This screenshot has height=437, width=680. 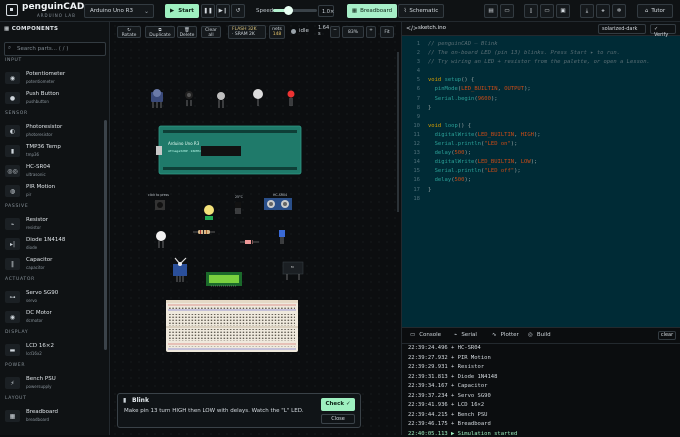 I want to click on tab-build: ◎ Build, so click(x=539, y=335).